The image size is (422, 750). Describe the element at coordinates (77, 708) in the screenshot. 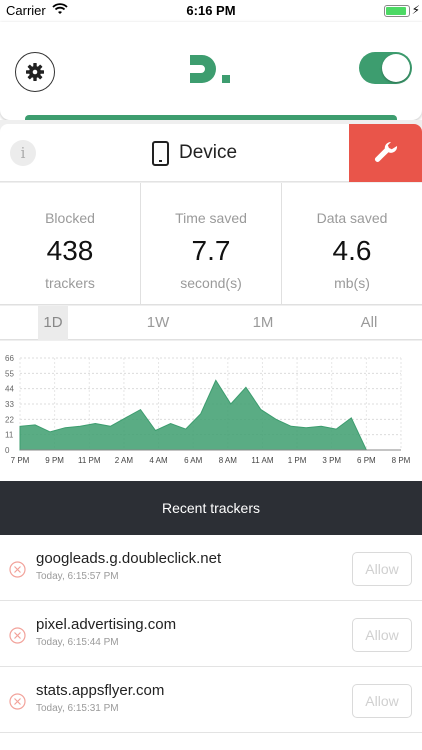

I see `tracker-time: Today, 6:15:31 PM` at that location.